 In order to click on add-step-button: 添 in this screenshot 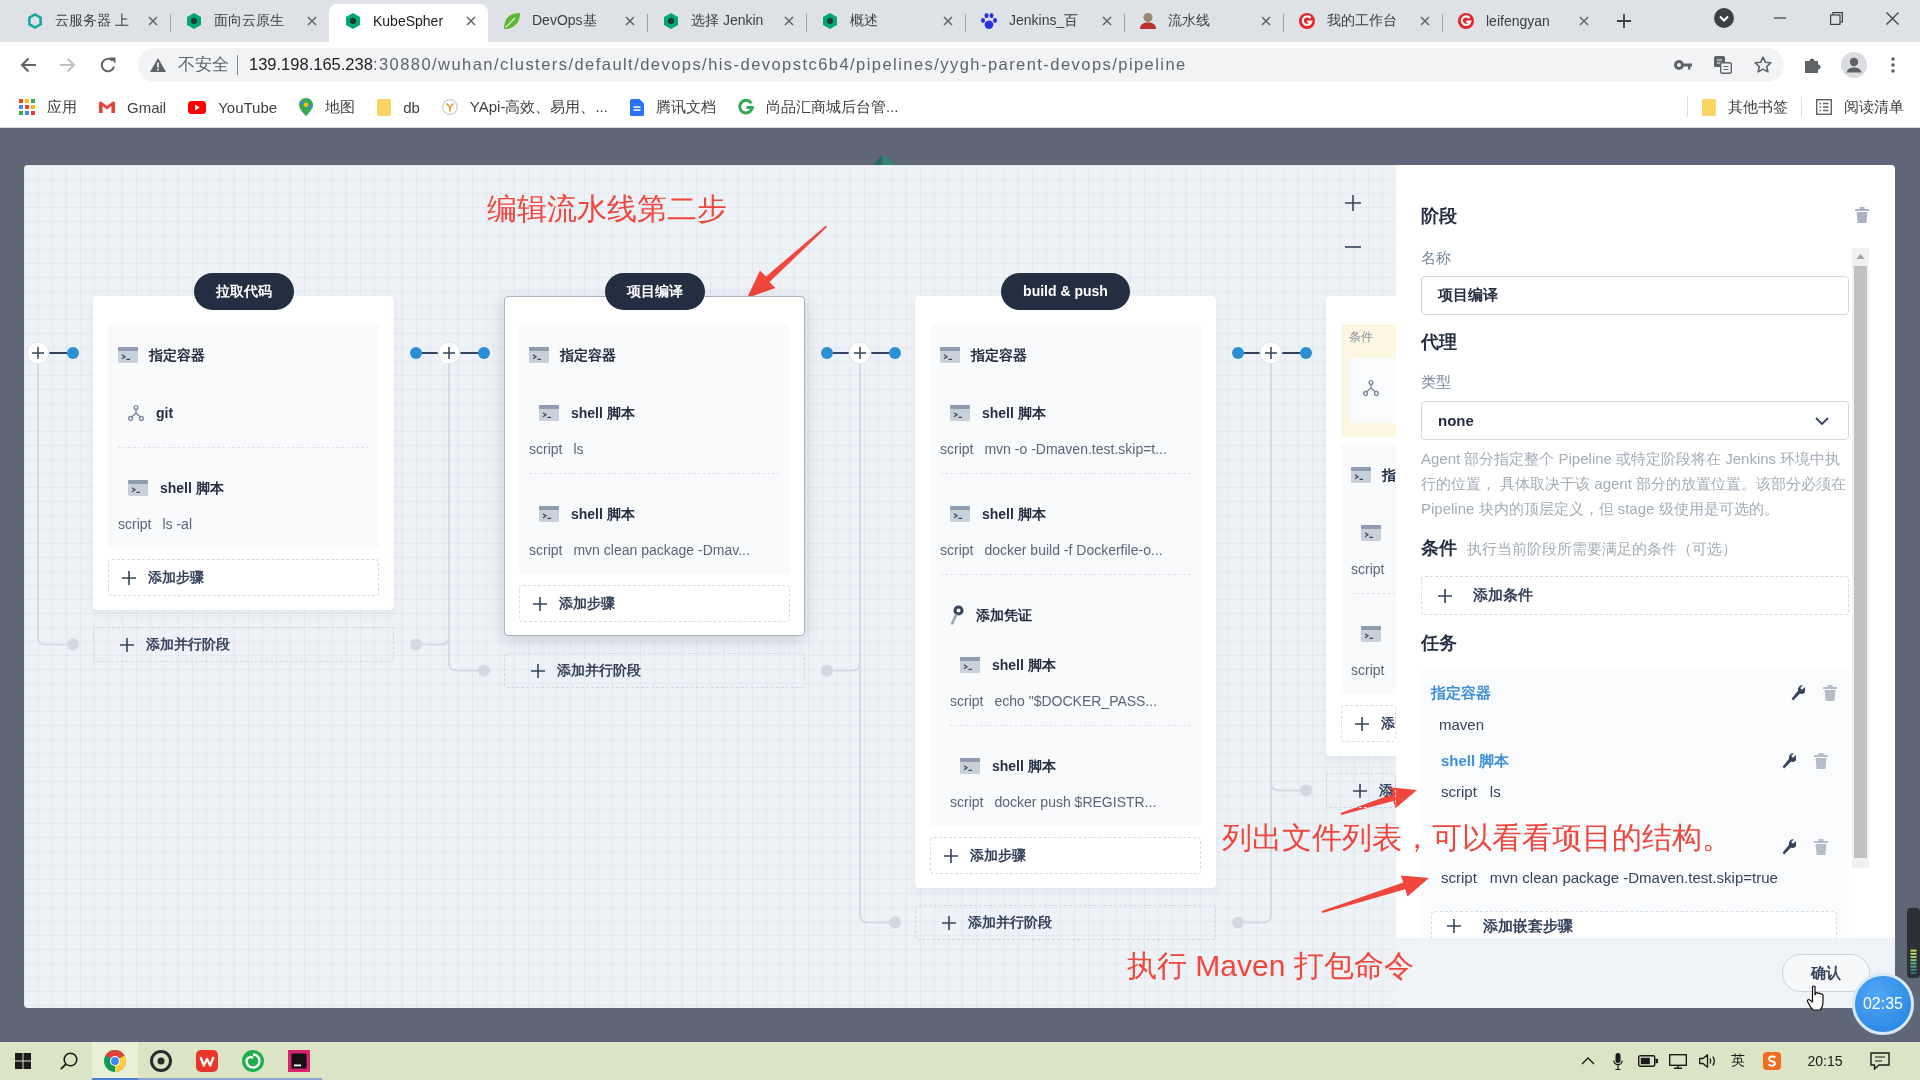, I will do `click(1368, 723)`.